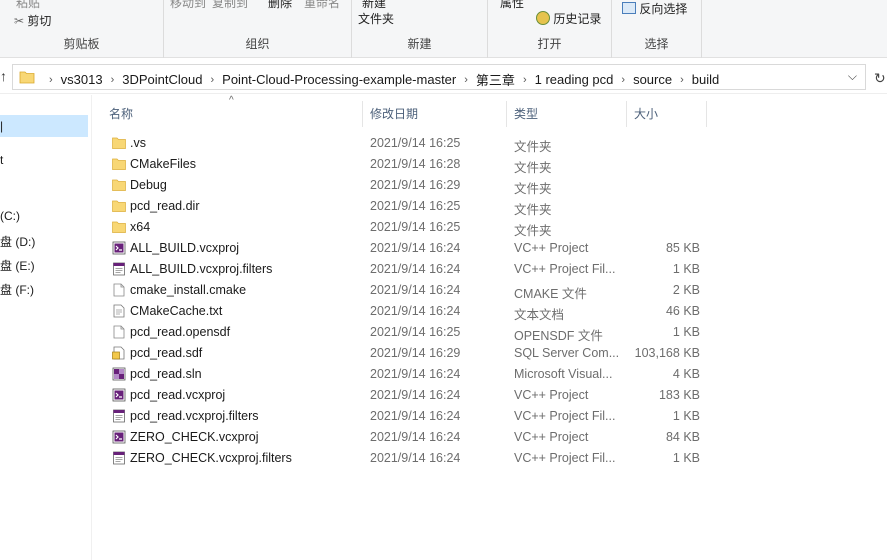 Image resolution: width=887 pixels, height=560 pixels. Describe the element at coordinates (230, 5) in the screenshot. I see `copy-to-button: 复制到` at that location.